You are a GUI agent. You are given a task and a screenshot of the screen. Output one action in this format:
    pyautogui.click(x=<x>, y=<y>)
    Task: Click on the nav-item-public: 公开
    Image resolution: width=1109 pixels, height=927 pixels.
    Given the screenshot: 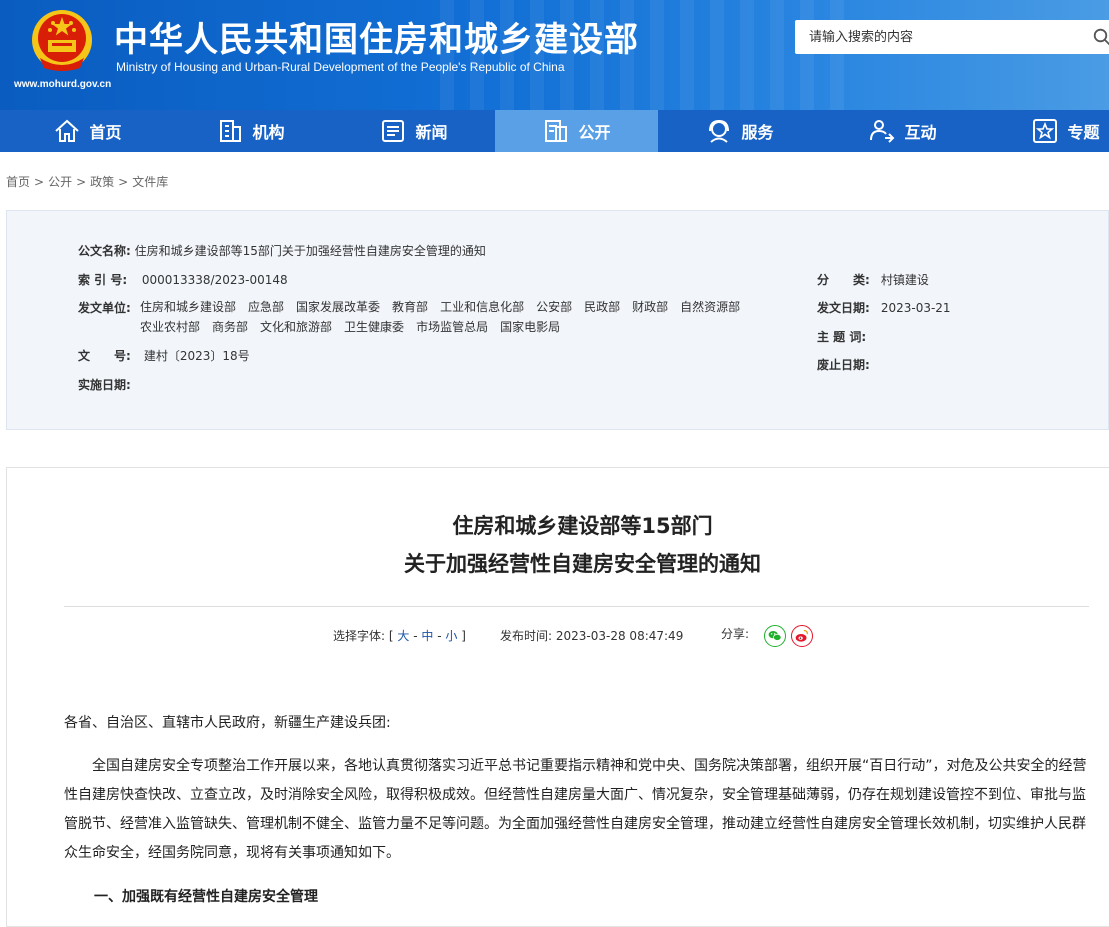 What is the action you would take?
    pyautogui.click(x=576, y=131)
    